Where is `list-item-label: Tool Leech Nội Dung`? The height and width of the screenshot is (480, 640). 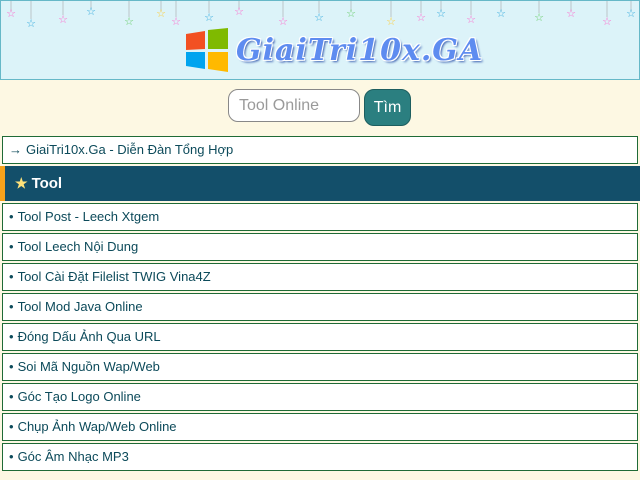
list-item-label: Tool Leech Nội Dung is located at coordinates (78, 246).